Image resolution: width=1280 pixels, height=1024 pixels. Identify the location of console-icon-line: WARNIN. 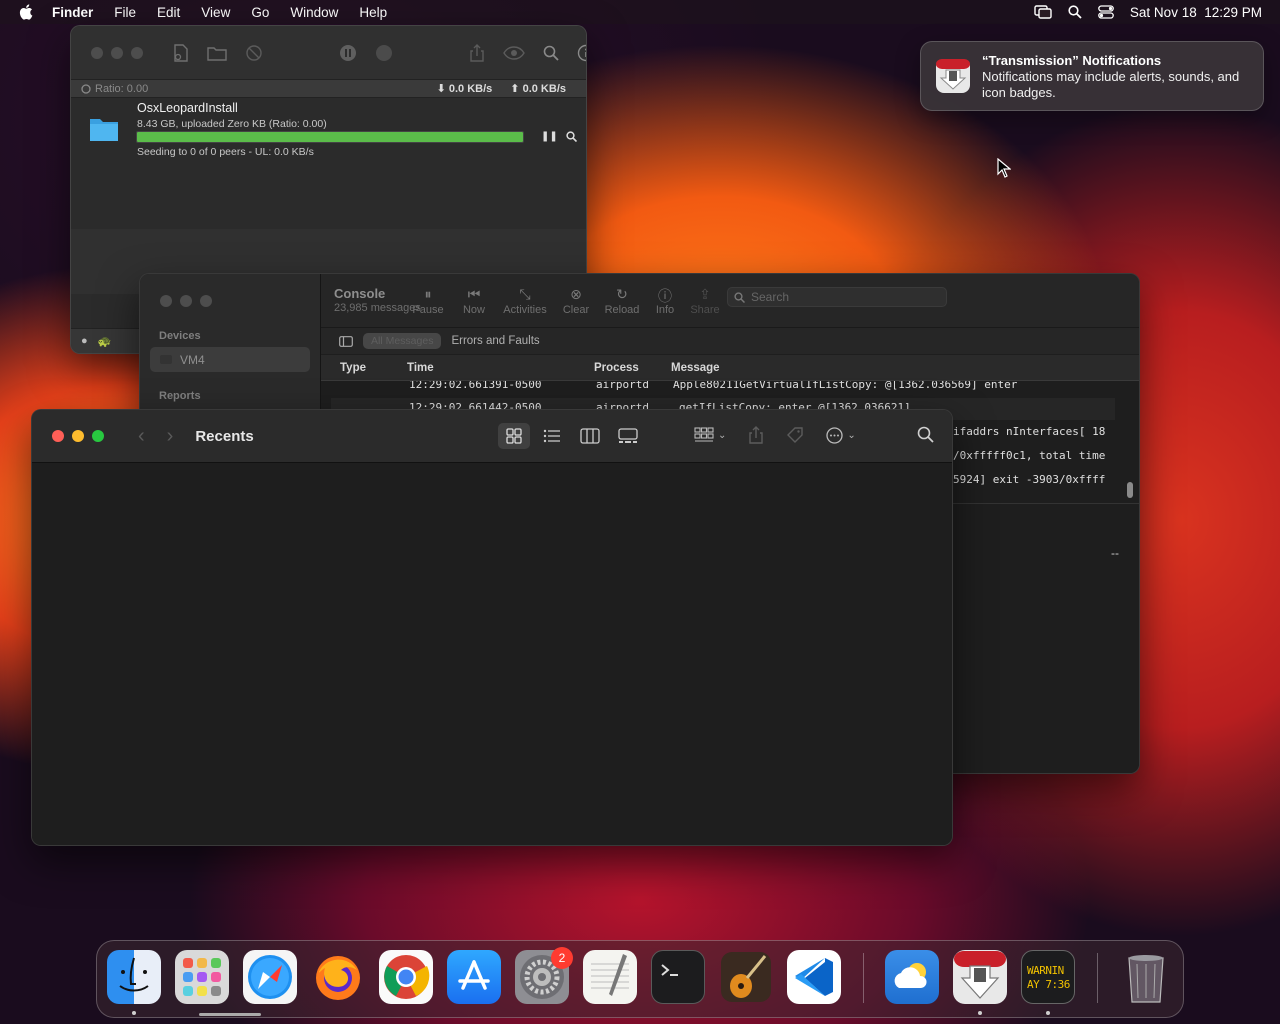
(1045, 970).